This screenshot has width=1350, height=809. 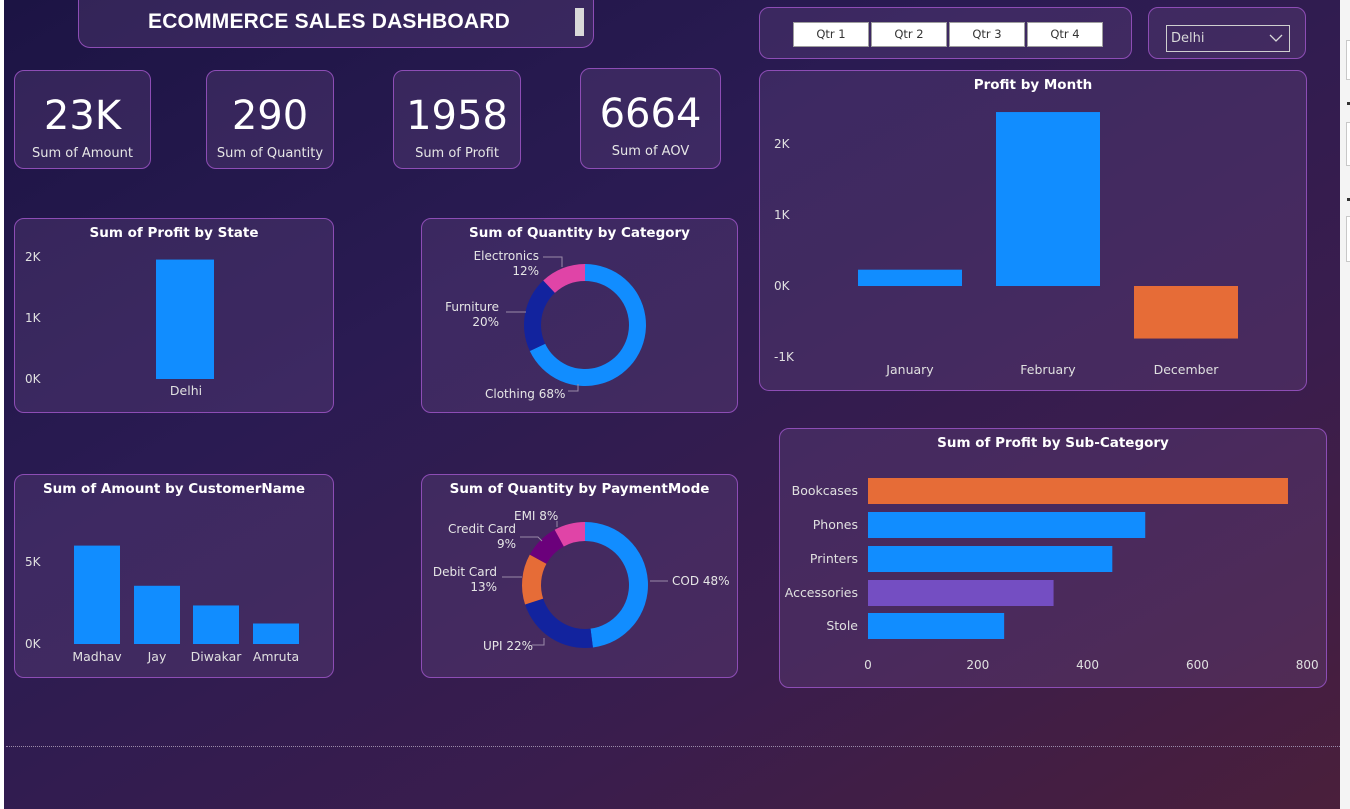 I want to click on kpi-value: 6664, so click(x=650, y=114).